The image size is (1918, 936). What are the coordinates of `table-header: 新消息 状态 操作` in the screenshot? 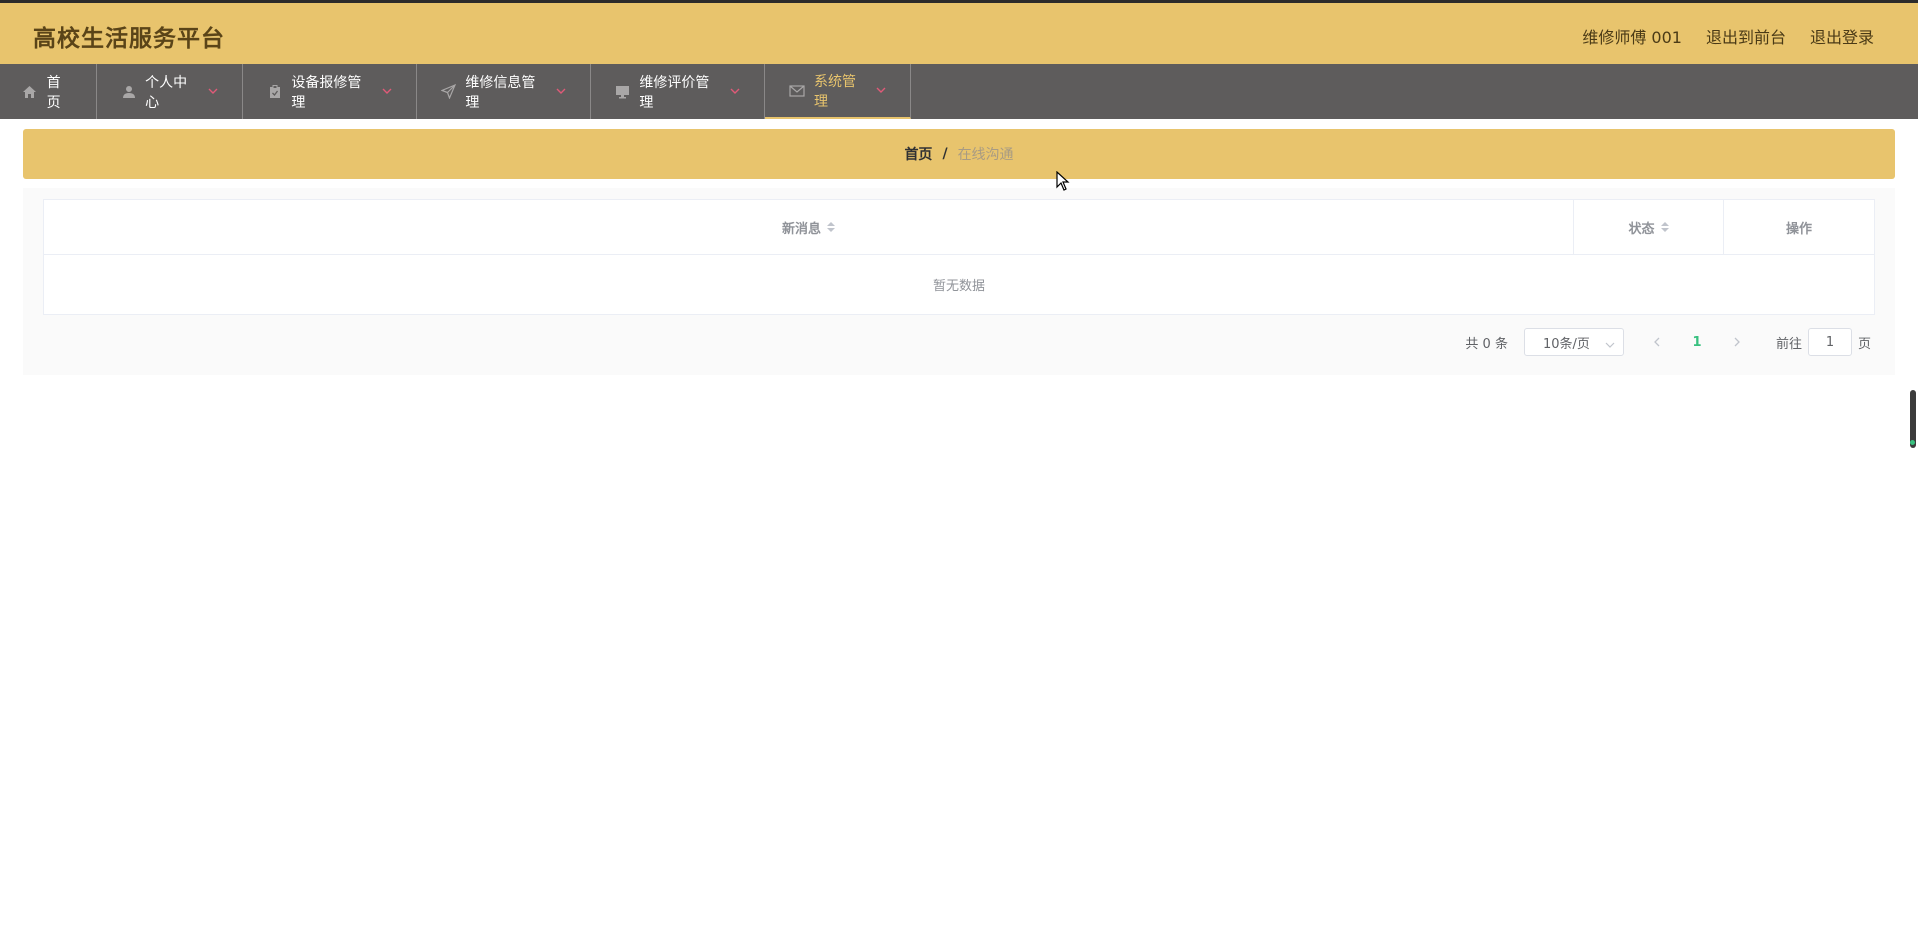 It's located at (959, 227).